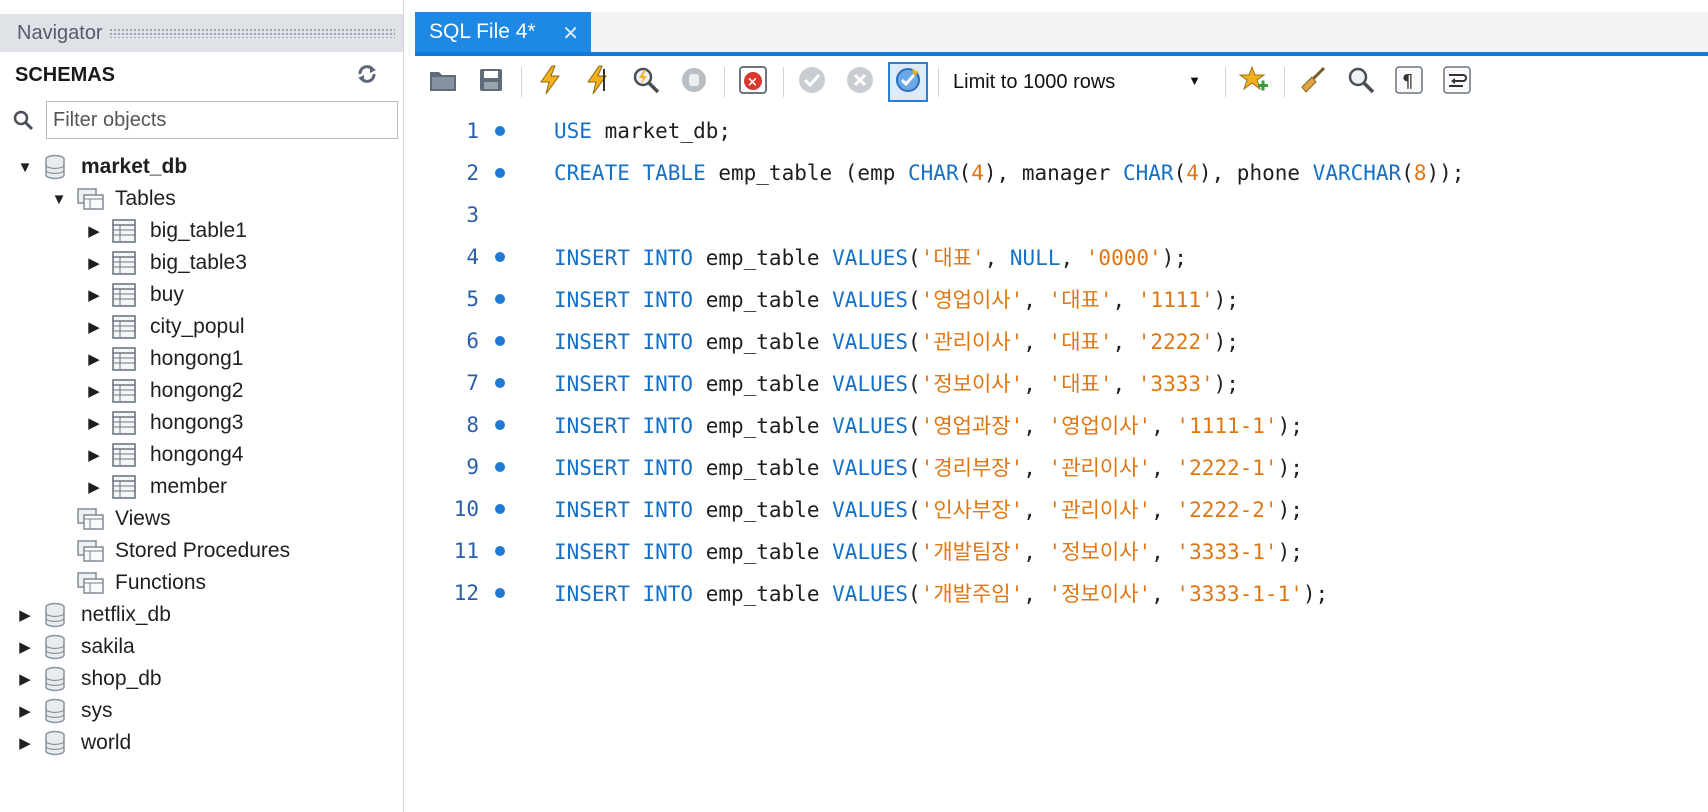 This screenshot has height=812, width=1708. What do you see at coordinates (201, 423) in the screenshot?
I see `tree-item-hongong3: ▶ hongong3` at bounding box center [201, 423].